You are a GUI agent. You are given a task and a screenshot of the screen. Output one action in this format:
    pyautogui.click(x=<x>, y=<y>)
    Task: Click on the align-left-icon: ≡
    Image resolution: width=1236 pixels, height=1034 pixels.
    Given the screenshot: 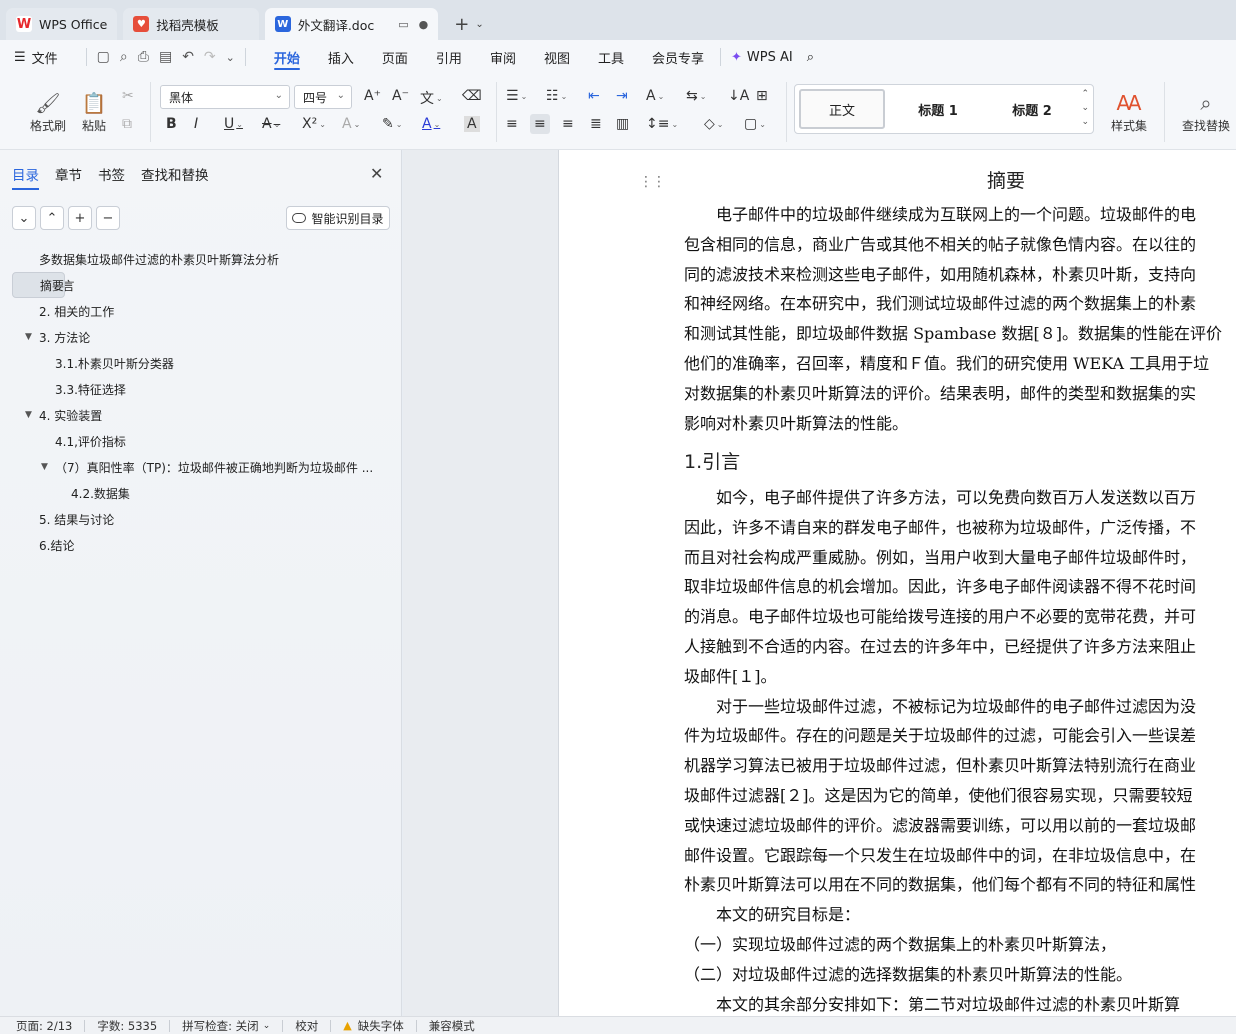 What is the action you would take?
    pyautogui.click(x=512, y=124)
    